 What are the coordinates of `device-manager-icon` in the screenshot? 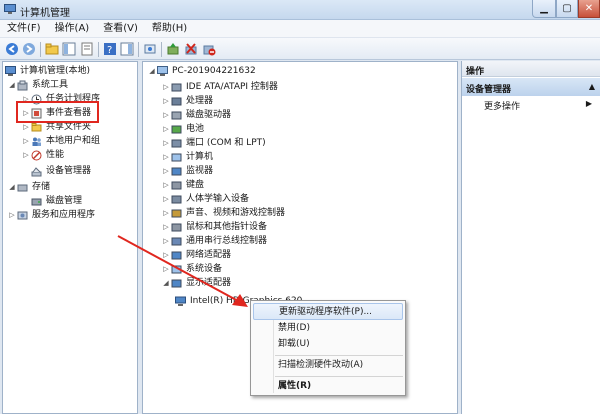 It's located at (36, 171).